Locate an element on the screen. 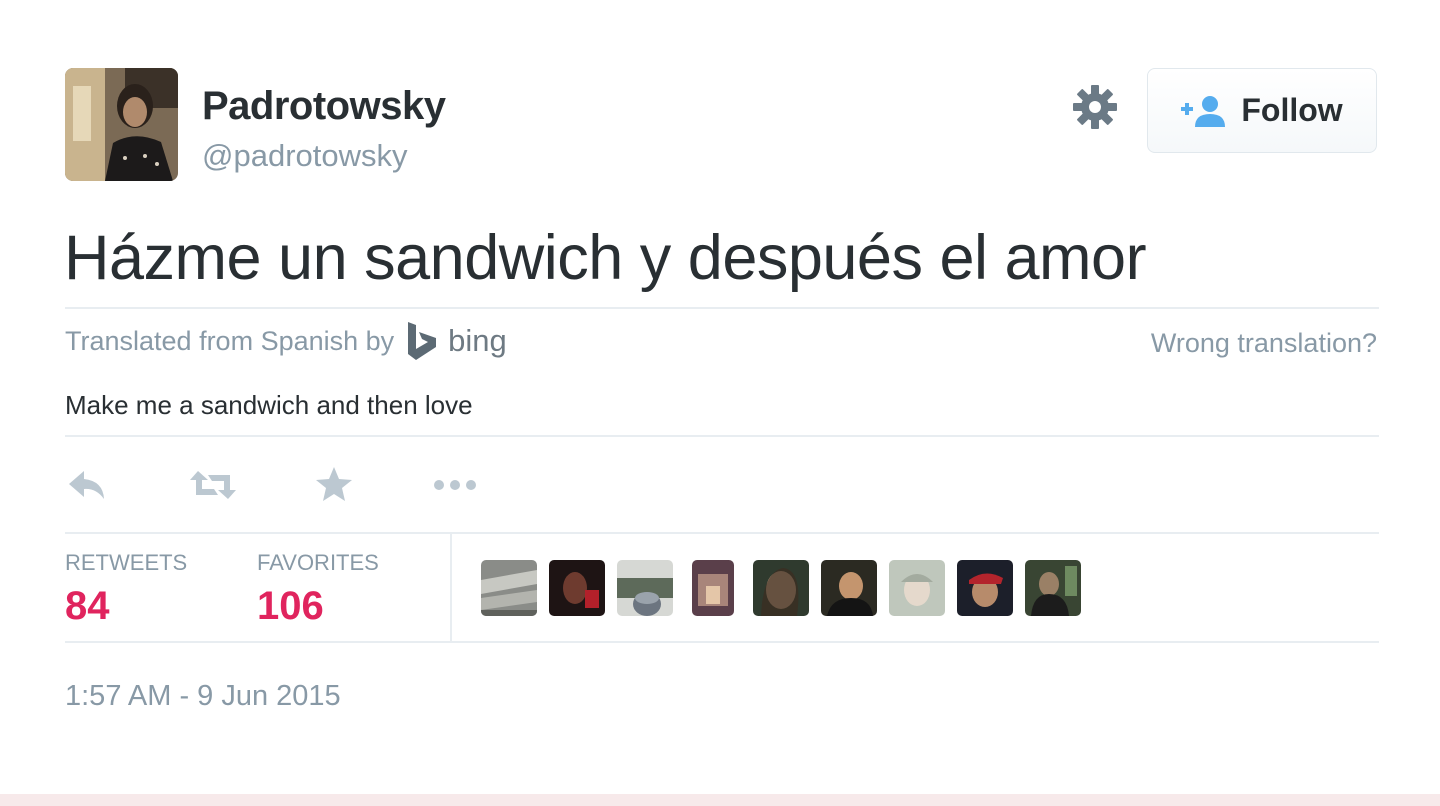  stats-separator is located at coordinates (451, 588).